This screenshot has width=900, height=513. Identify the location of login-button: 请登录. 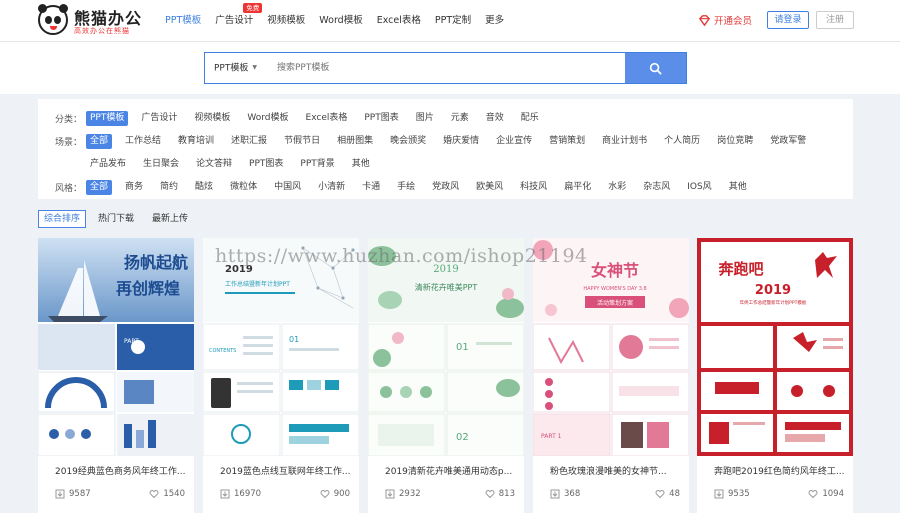
(788, 20).